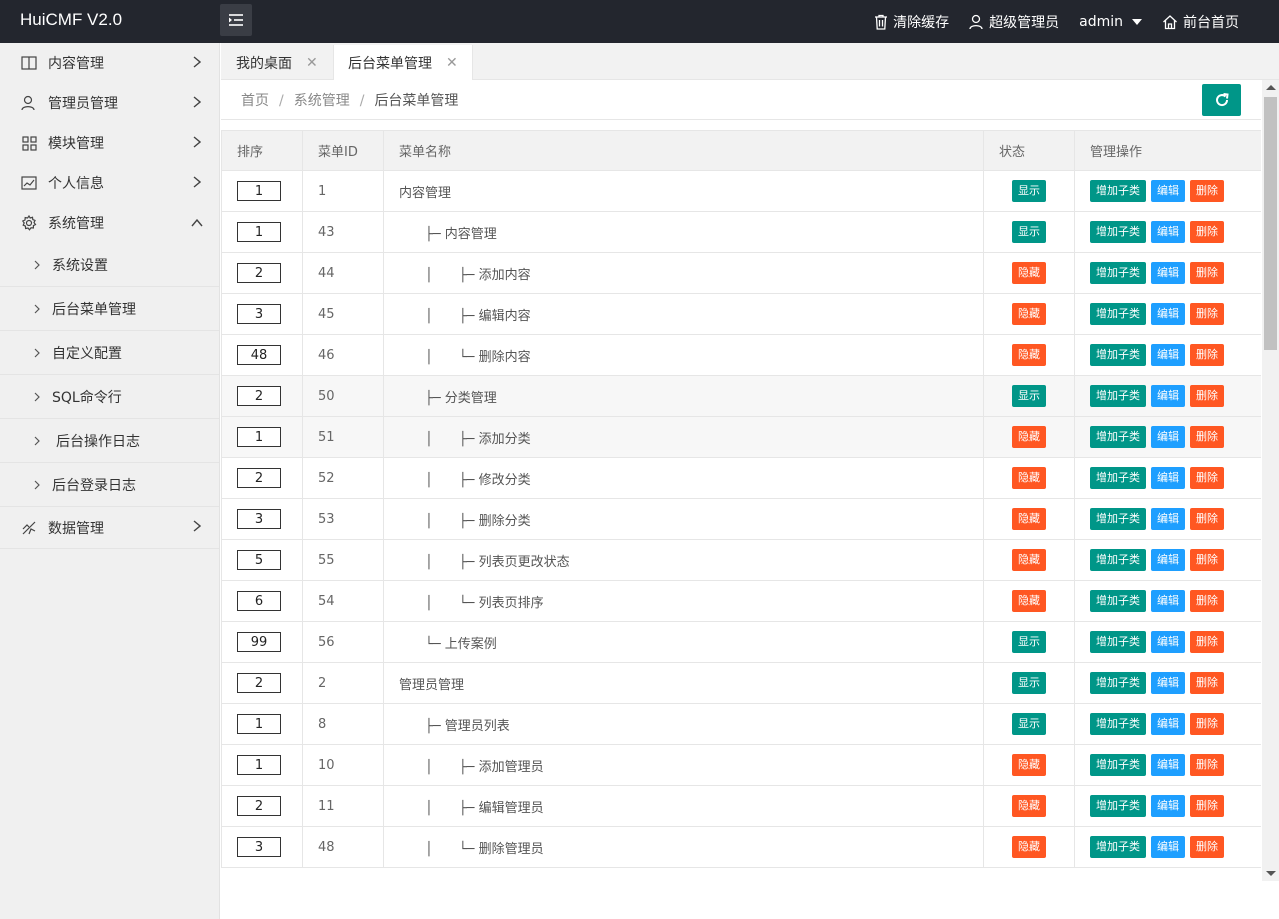 The width and height of the screenshot is (1279, 919). What do you see at coordinates (109, 183) in the screenshot?
I see `sidebar-item-profile: 个人信息` at bounding box center [109, 183].